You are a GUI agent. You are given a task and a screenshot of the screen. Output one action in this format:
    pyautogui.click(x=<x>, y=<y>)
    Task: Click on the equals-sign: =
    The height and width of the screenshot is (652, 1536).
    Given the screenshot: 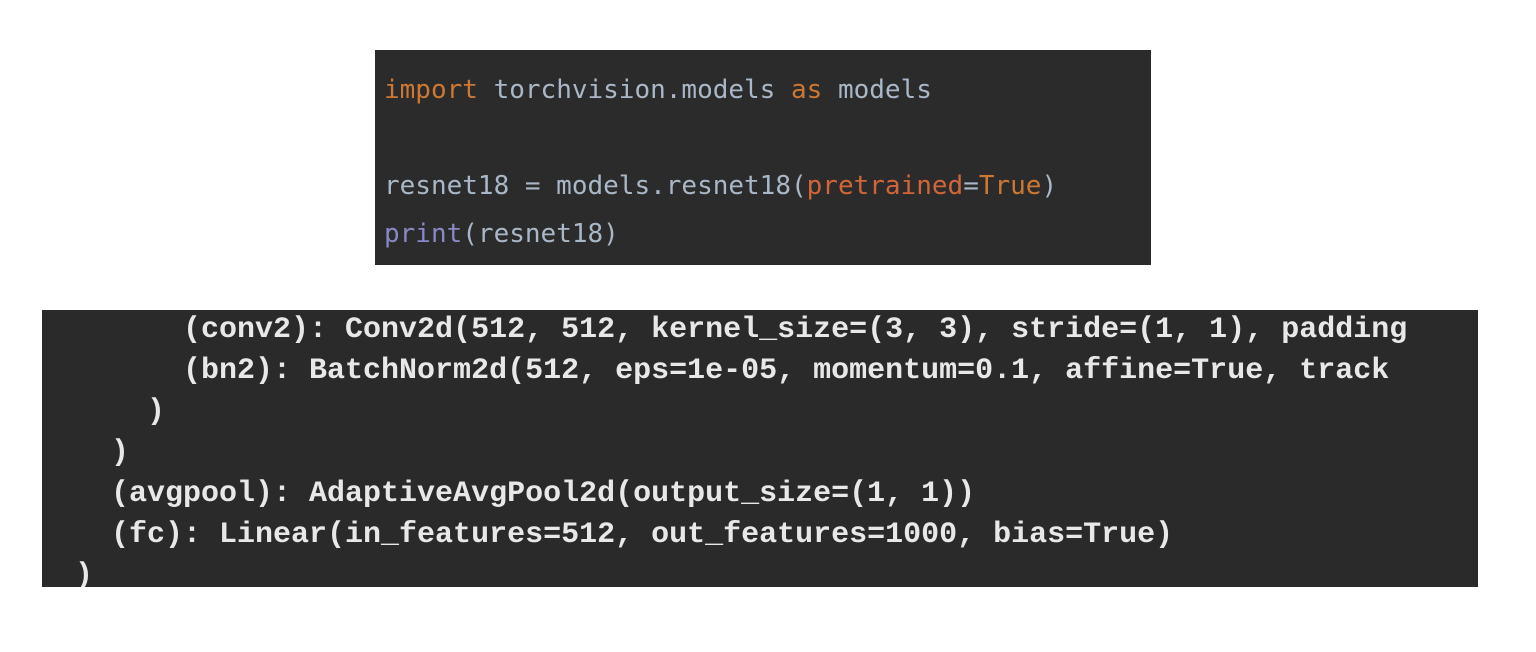 What is the action you would take?
    pyautogui.click(x=971, y=186)
    